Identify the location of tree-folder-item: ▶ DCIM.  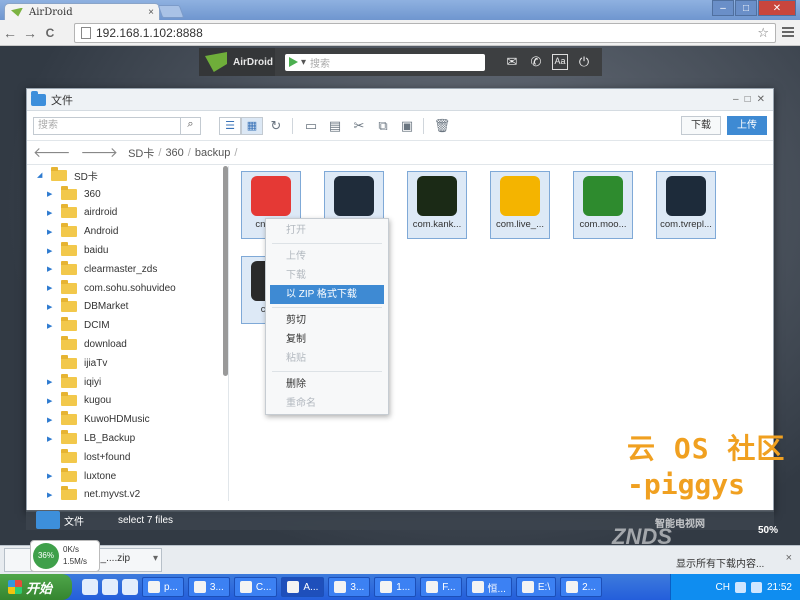
(127, 325).